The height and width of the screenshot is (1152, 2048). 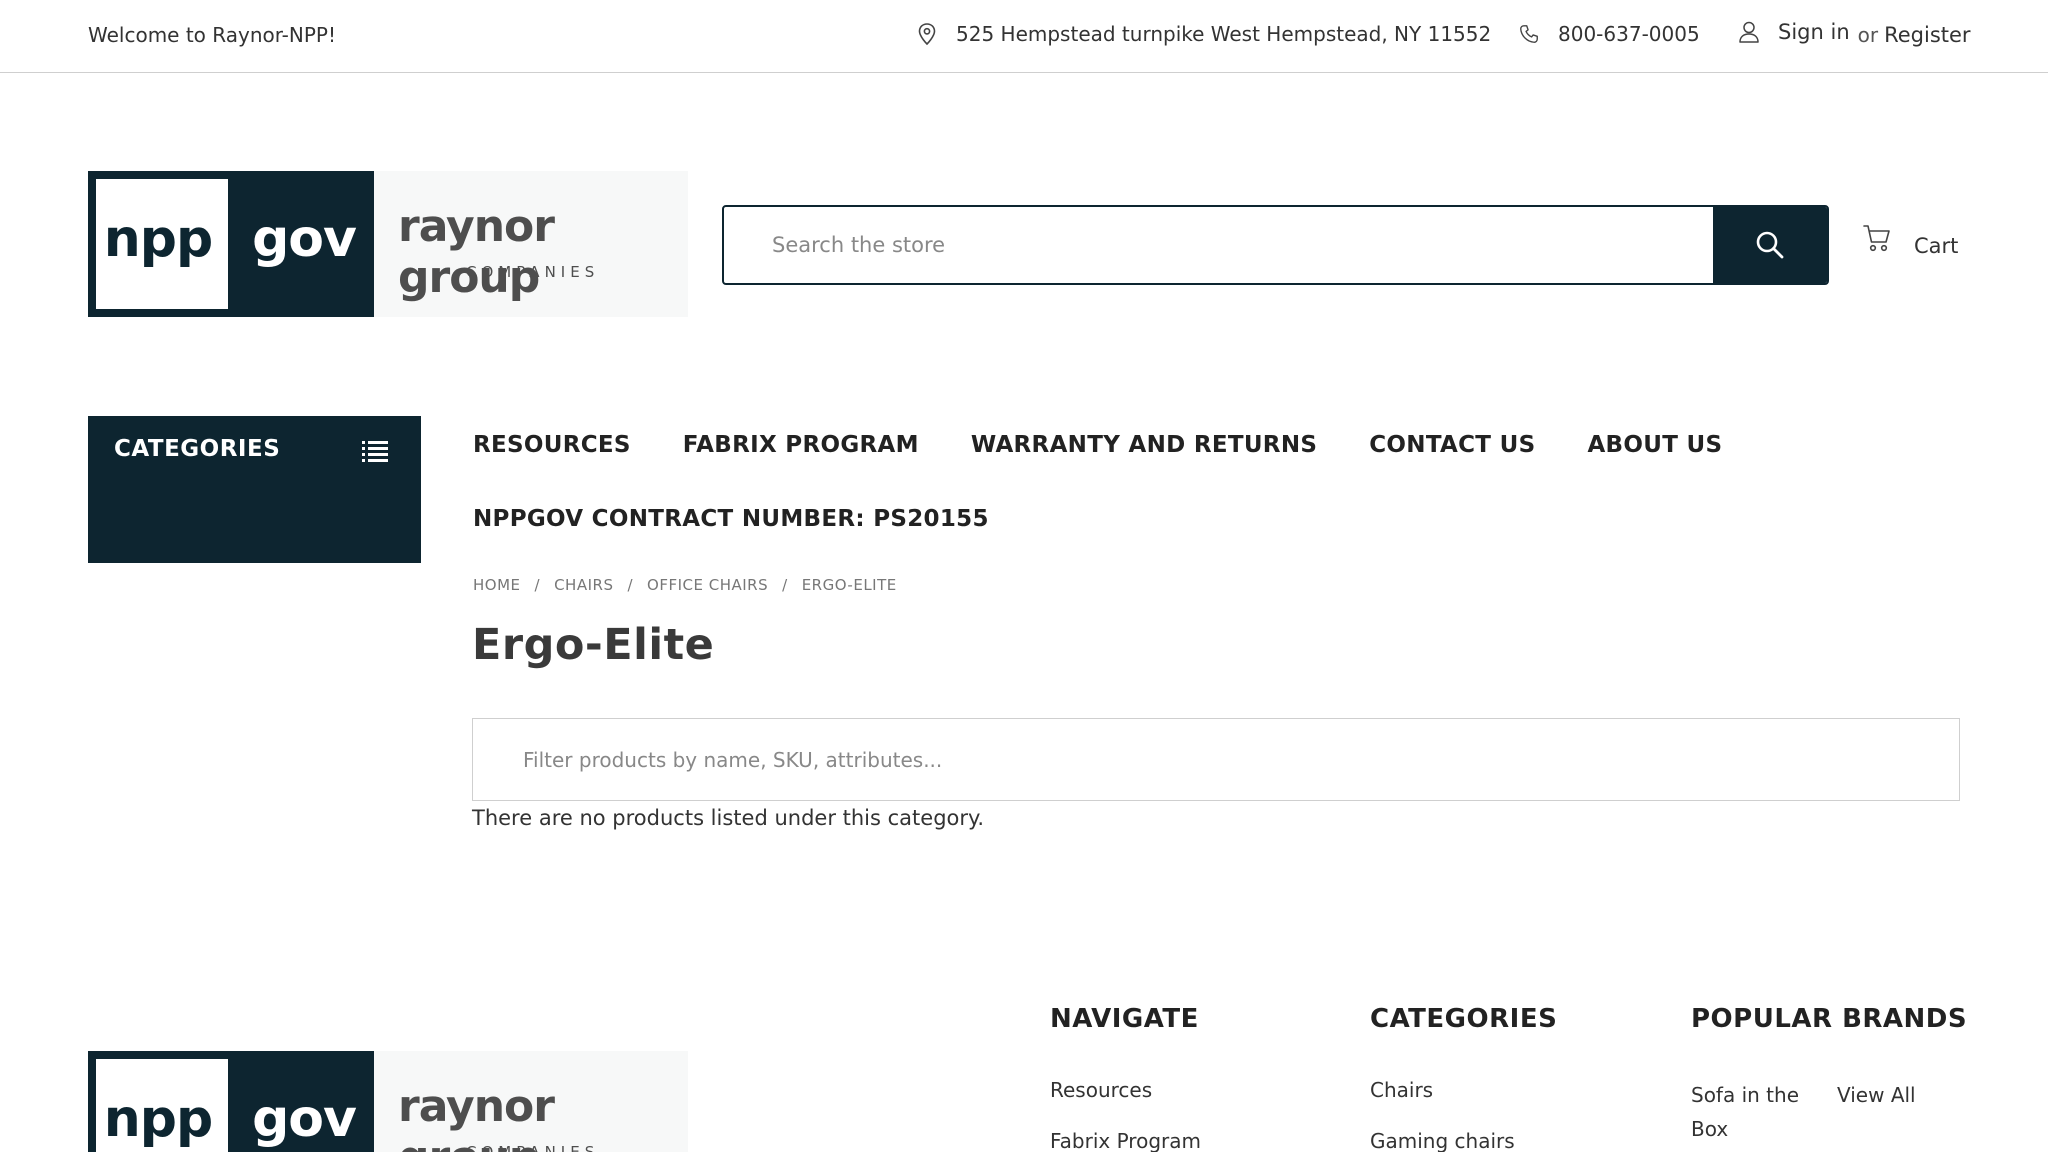 I want to click on footer-navigate: NAVIGATE Resources Fabrix Program, so click(x=1125, y=1078).